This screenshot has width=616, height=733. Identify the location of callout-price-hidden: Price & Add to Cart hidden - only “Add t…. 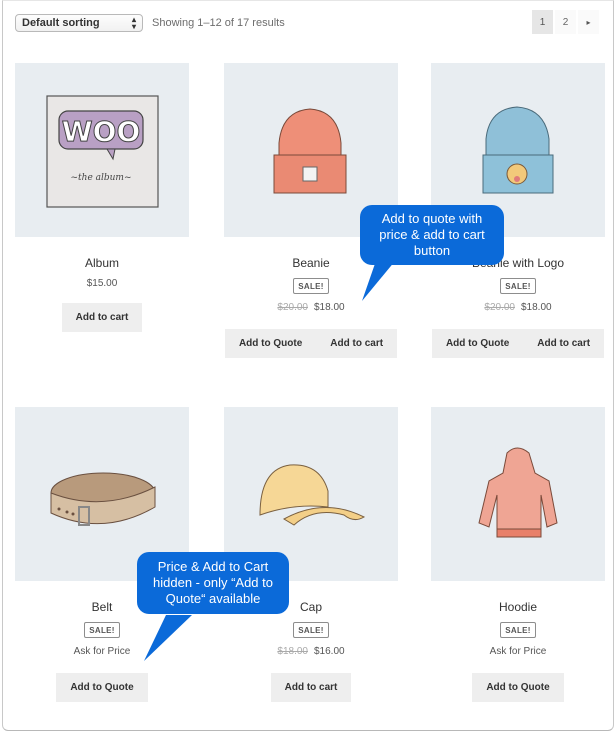
(213, 583).